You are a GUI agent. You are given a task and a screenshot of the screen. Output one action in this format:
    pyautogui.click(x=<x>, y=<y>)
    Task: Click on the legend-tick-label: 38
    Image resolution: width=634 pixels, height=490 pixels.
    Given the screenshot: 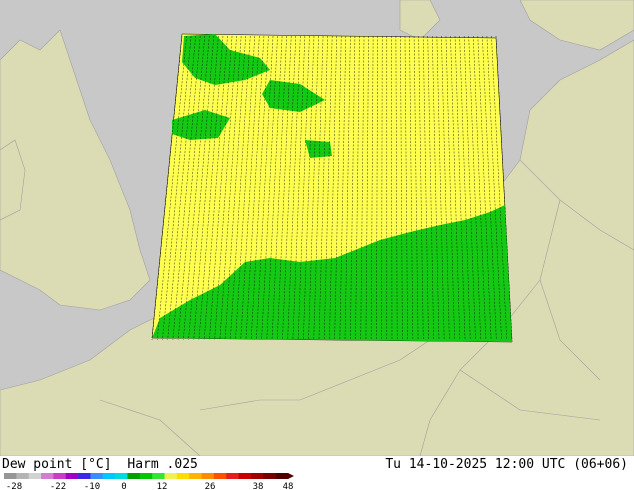 What is the action you would take?
    pyautogui.click(x=258, y=486)
    